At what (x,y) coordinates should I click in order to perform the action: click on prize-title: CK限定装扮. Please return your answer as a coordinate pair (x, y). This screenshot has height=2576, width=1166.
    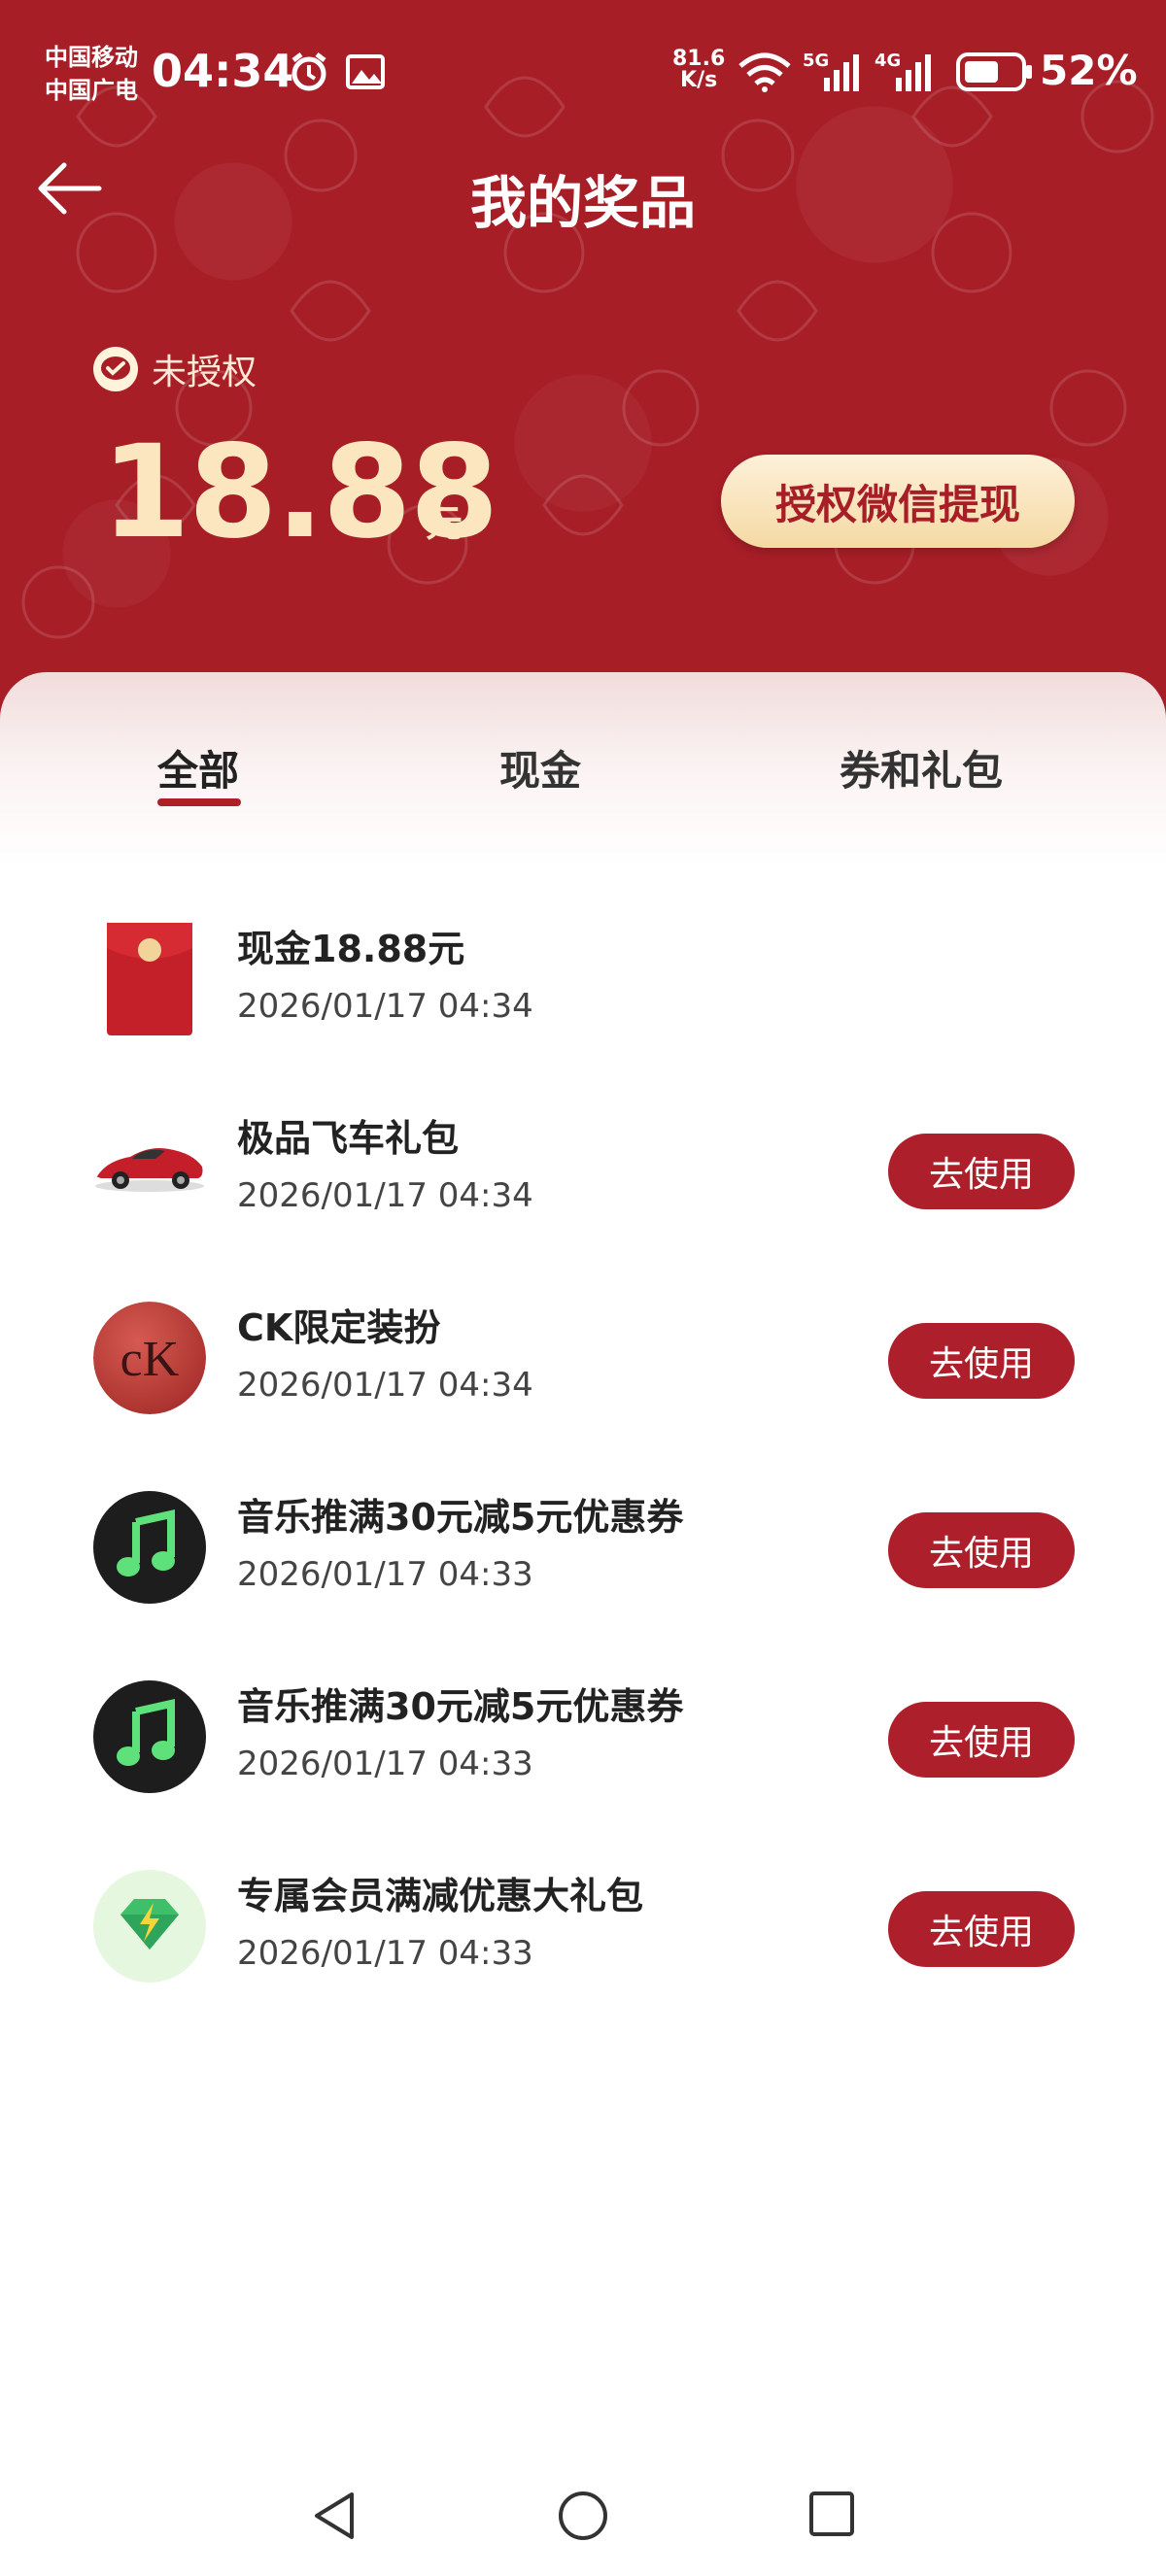
    Looking at the image, I should click on (339, 1327).